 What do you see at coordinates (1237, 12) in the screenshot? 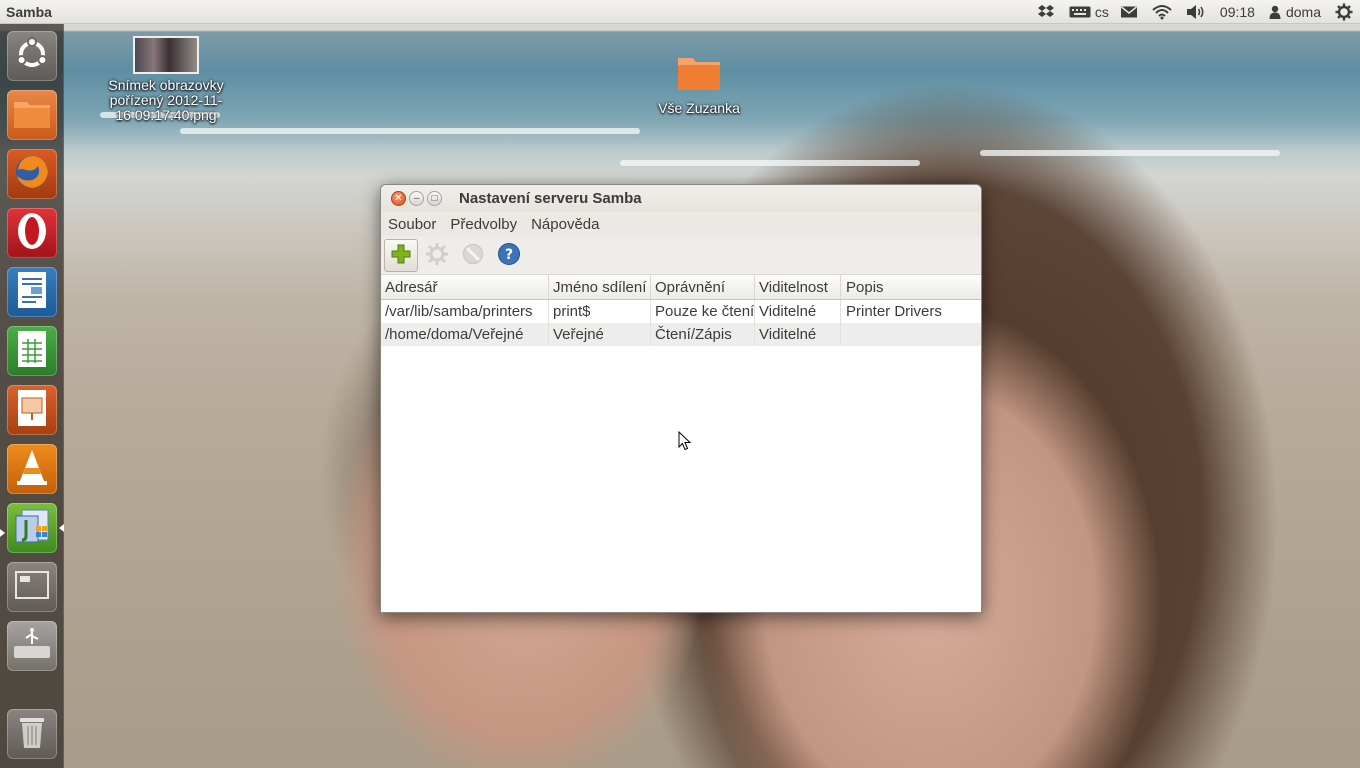
I see `clock: 09:18` at bounding box center [1237, 12].